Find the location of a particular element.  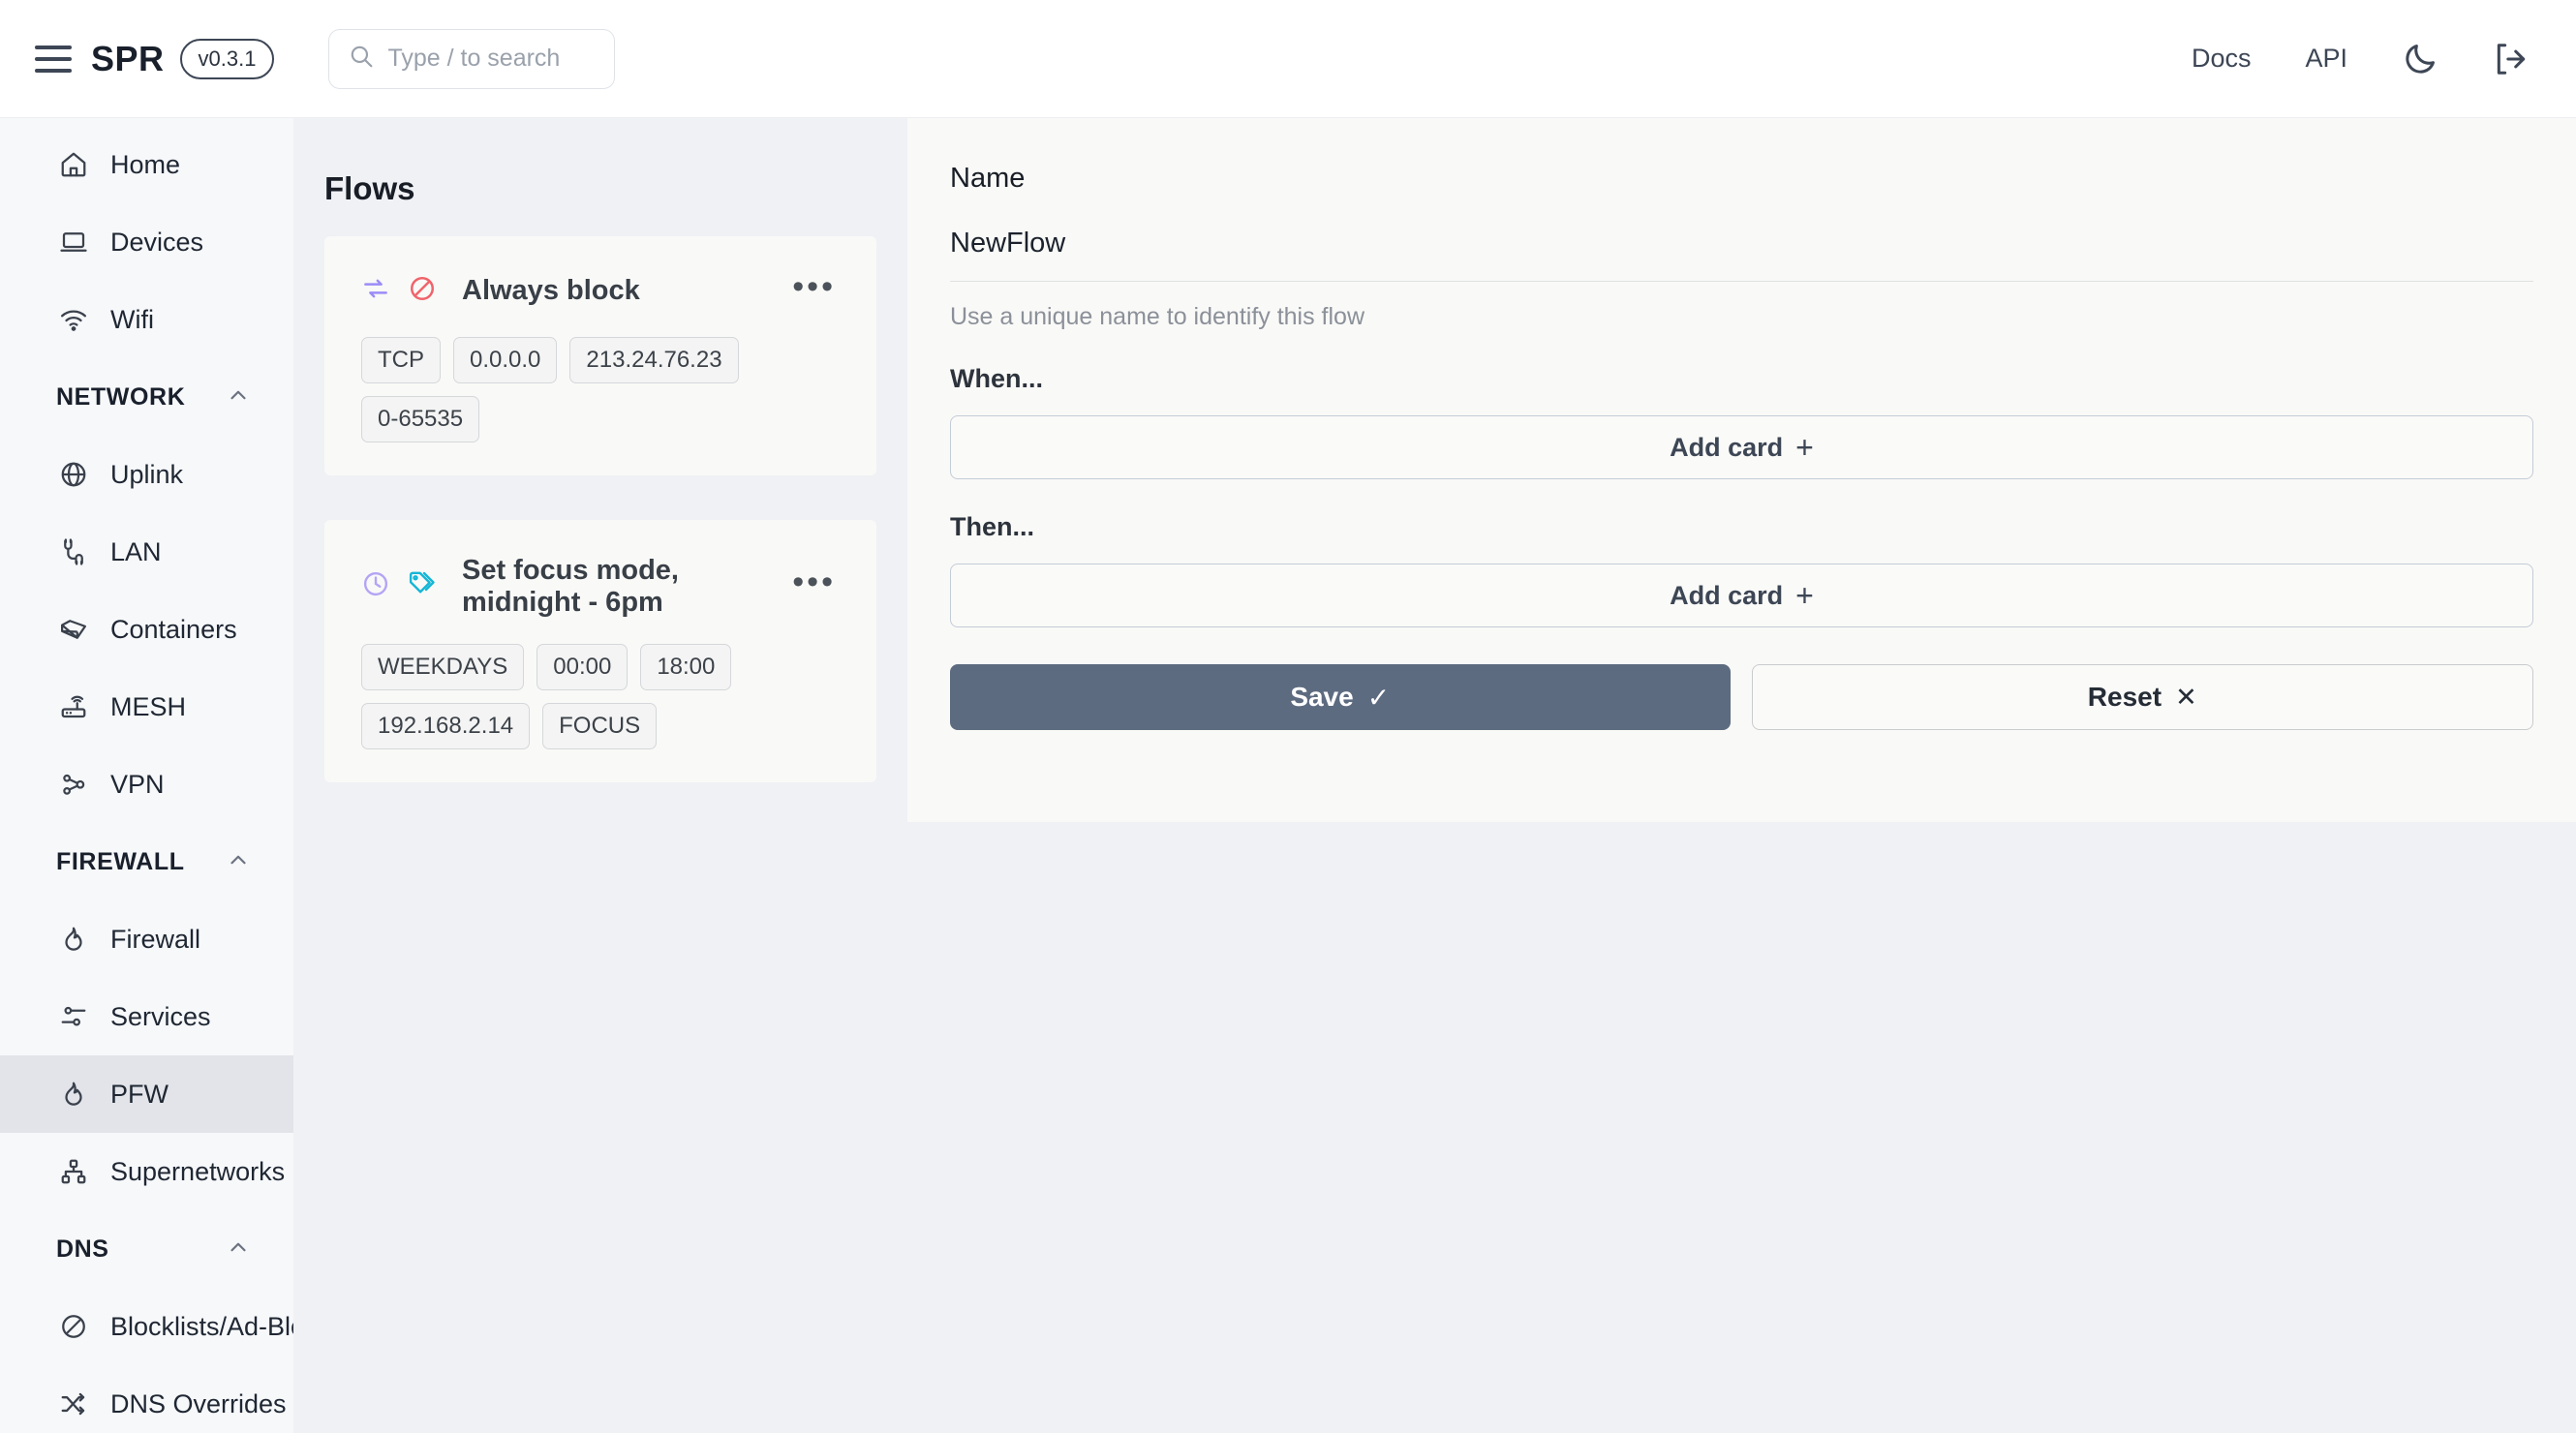

repeat-icon is located at coordinates (375, 291).